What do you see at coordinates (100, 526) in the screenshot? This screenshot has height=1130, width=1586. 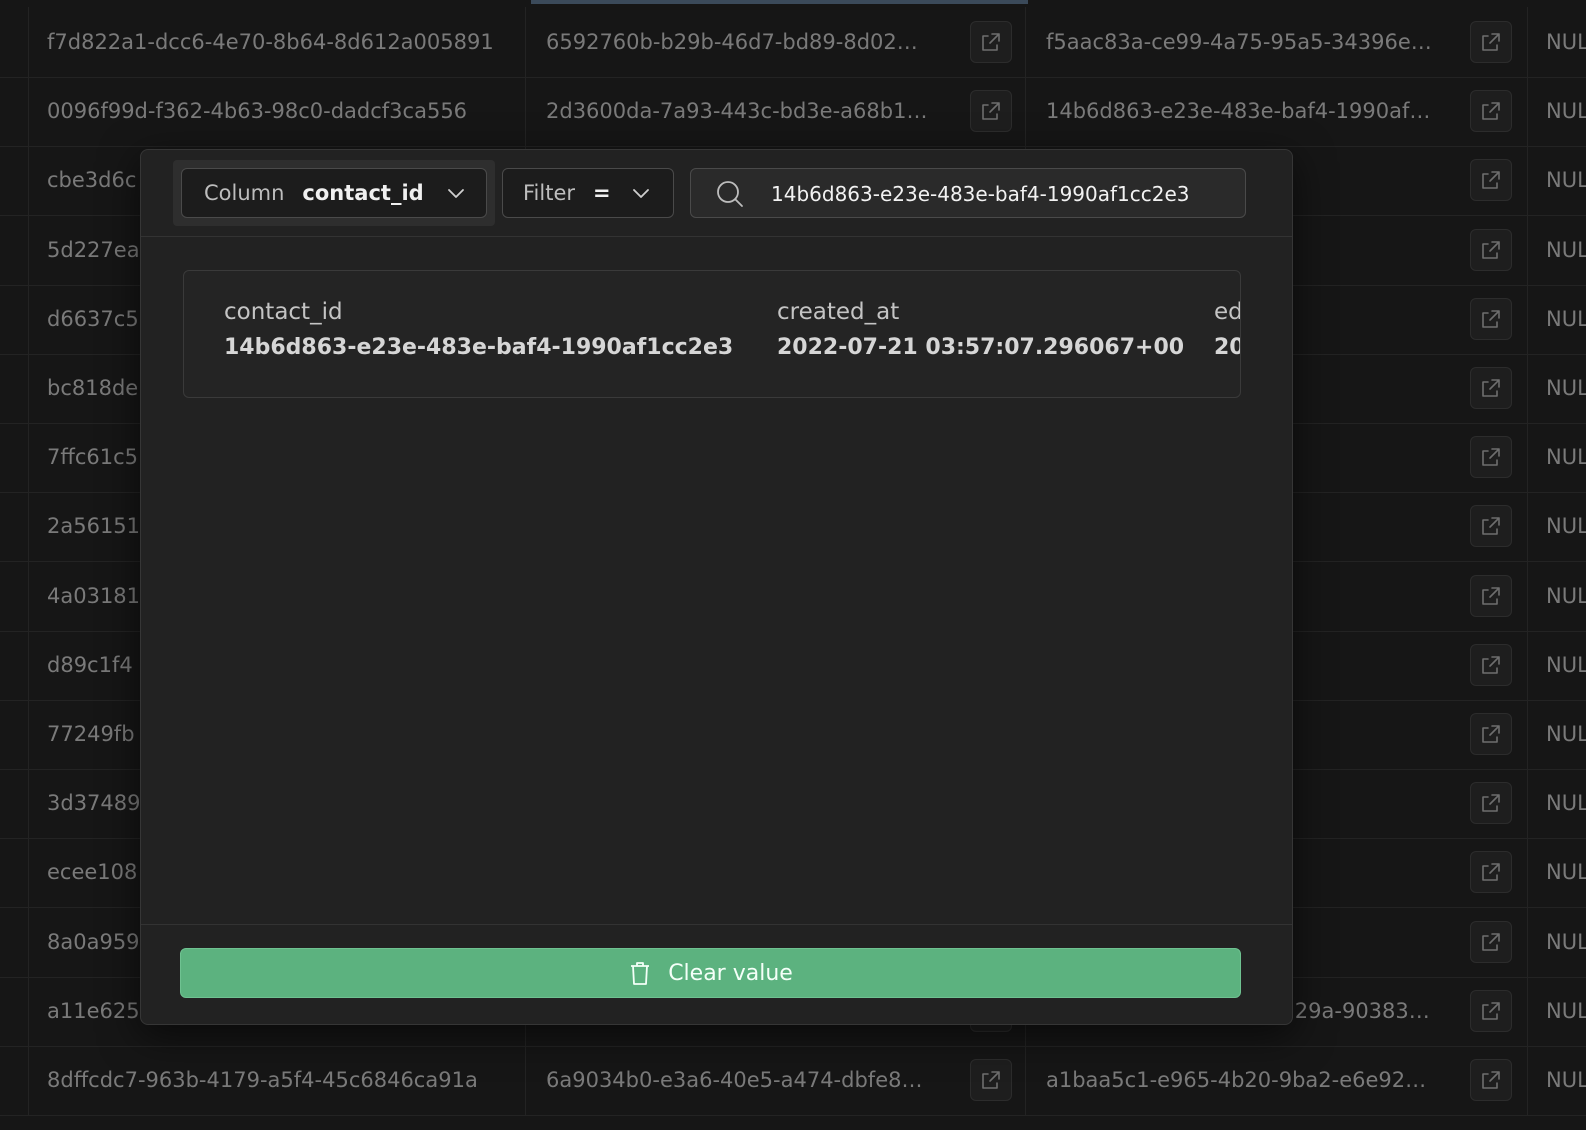 I see `cell-id-text: 2a561515` at bounding box center [100, 526].